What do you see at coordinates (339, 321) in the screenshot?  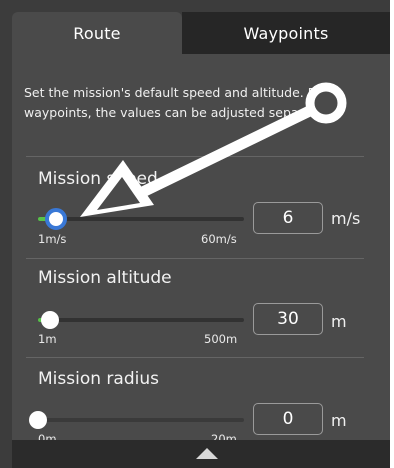 I see `altitude-unit: m` at bounding box center [339, 321].